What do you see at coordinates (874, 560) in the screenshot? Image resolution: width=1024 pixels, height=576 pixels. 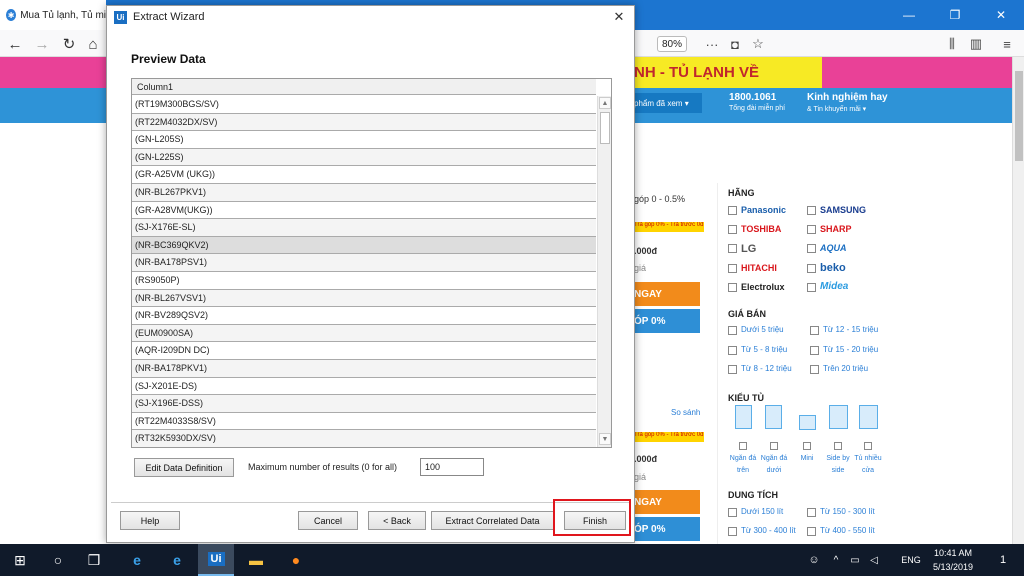 I see `volume-icon: ◁` at bounding box center [874, 560].